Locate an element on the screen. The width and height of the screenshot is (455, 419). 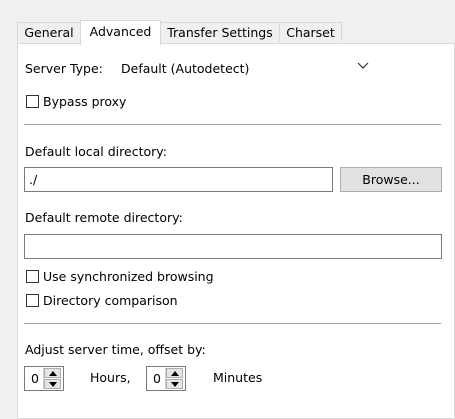
minutes-up-button is located at coordinates (174, 373).